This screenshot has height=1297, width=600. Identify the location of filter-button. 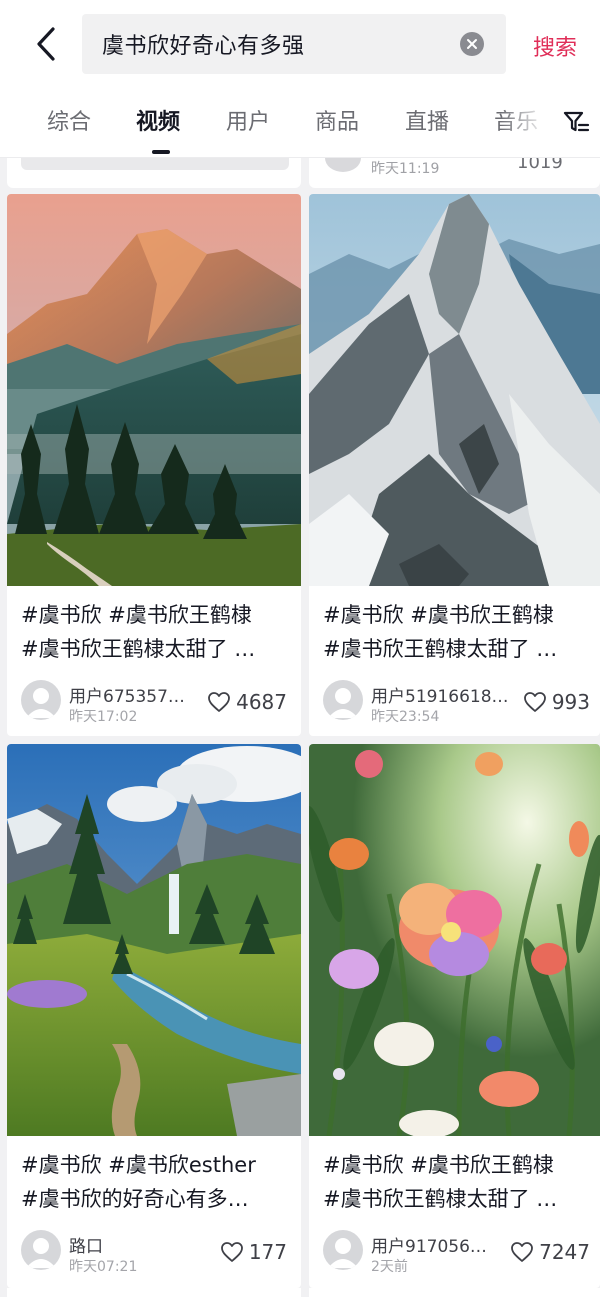
(576, 122).